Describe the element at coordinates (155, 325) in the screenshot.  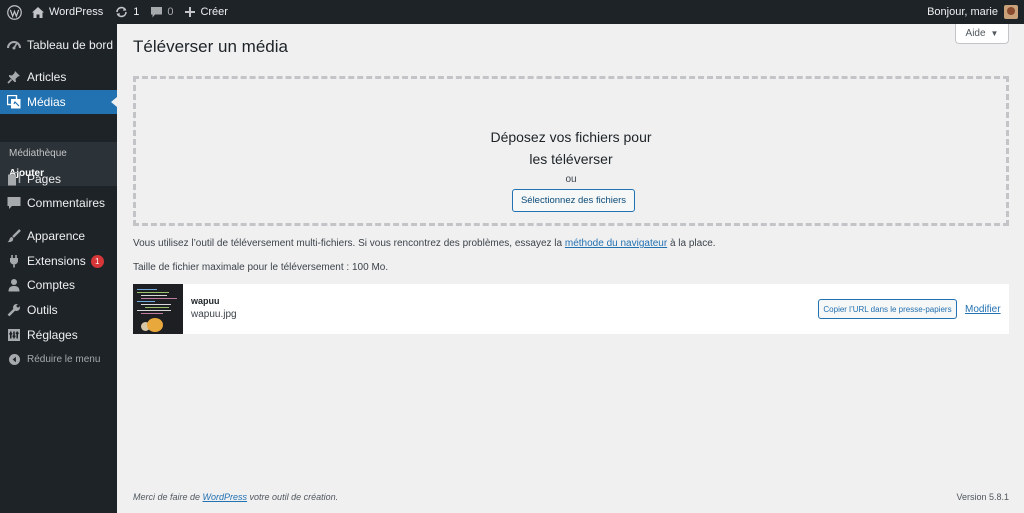
I see `thumbnail-detail` at that location.